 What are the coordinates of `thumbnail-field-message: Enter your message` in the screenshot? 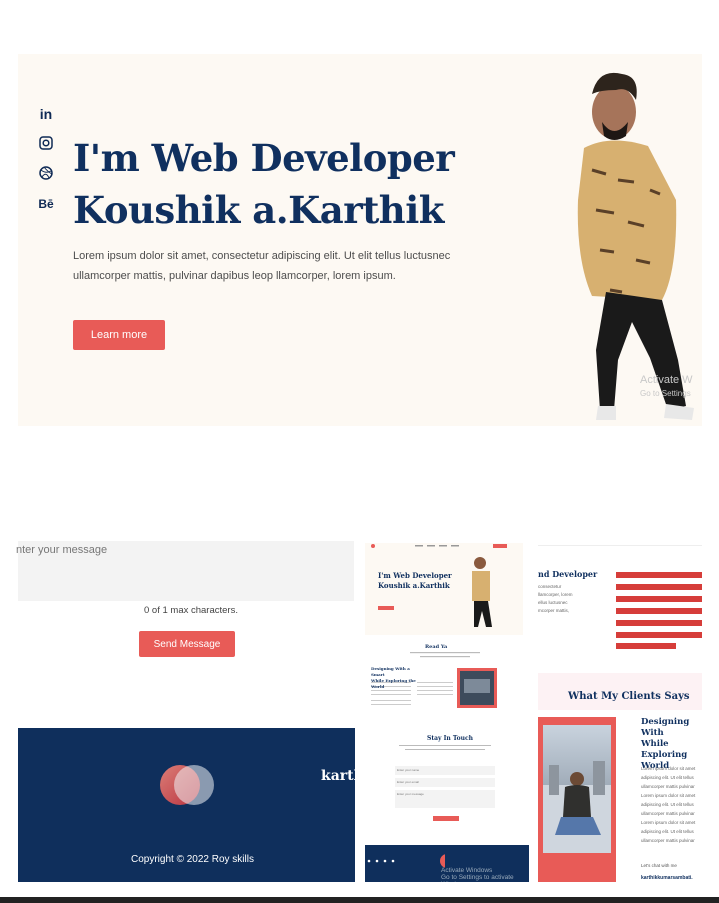 It's located at (445, 799).